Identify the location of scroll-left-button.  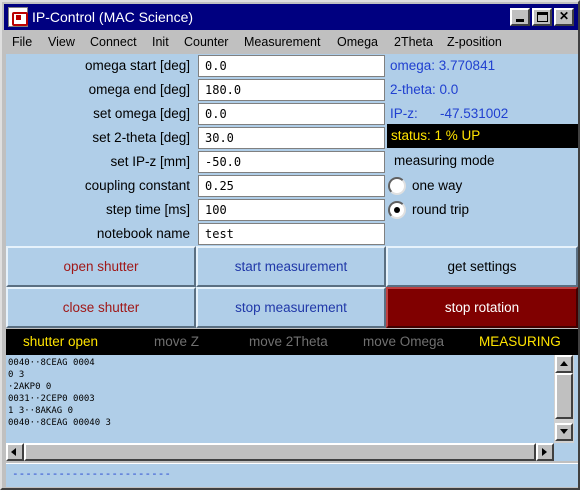
(15, 452).